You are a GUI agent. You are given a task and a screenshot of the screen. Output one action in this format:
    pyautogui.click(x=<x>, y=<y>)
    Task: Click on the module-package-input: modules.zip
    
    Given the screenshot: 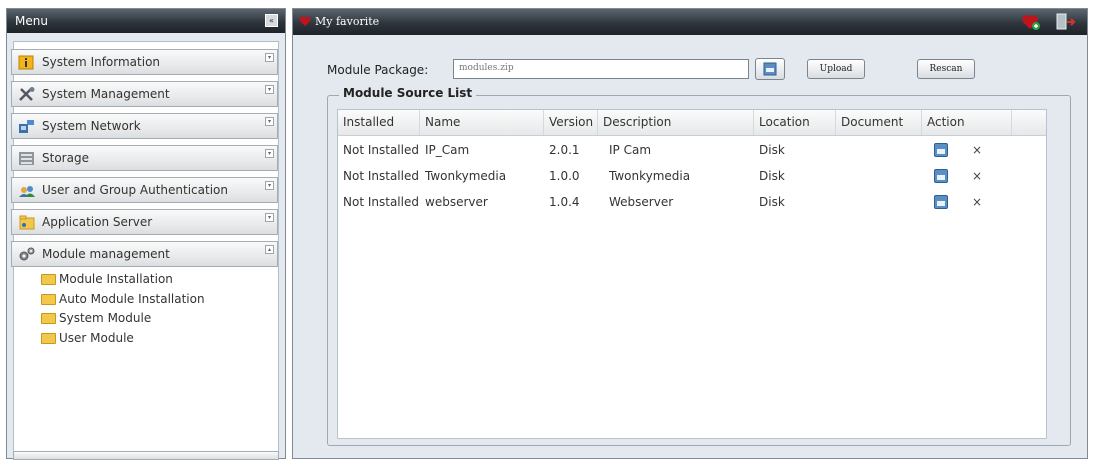 What is the action you would take?
    pyautogui.click(x=601, y=69)
    